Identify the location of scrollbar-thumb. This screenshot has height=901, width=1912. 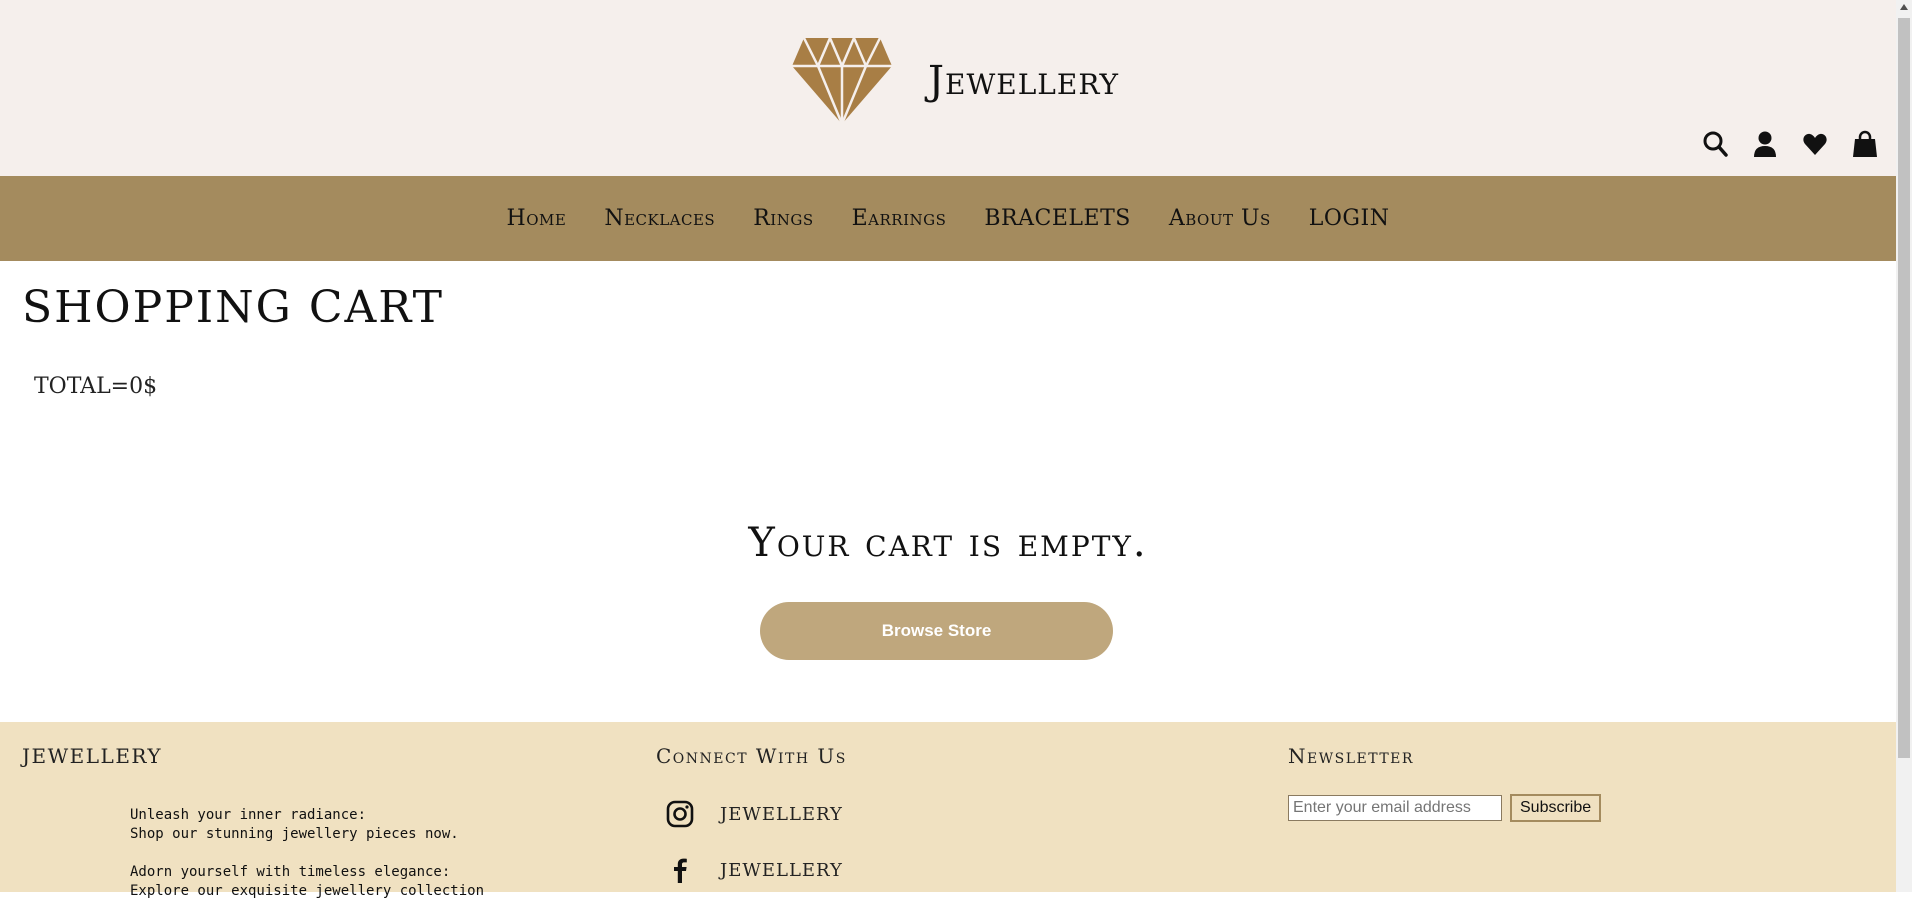
(1904, 388).